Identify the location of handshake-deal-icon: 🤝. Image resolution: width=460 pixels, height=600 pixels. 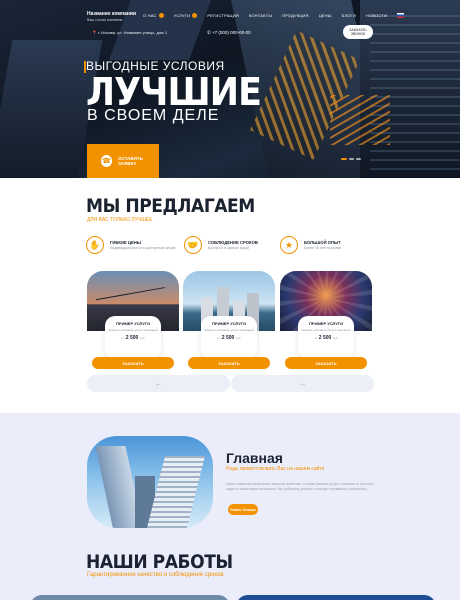
(193, 245).